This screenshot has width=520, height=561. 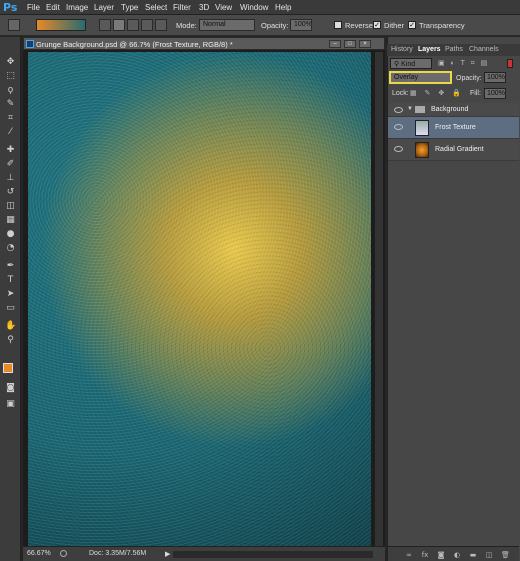 What do you see at coordinates (335, 44) in the screenshot?
I see `minimize-icon: –` at bounding box center [335, 44].